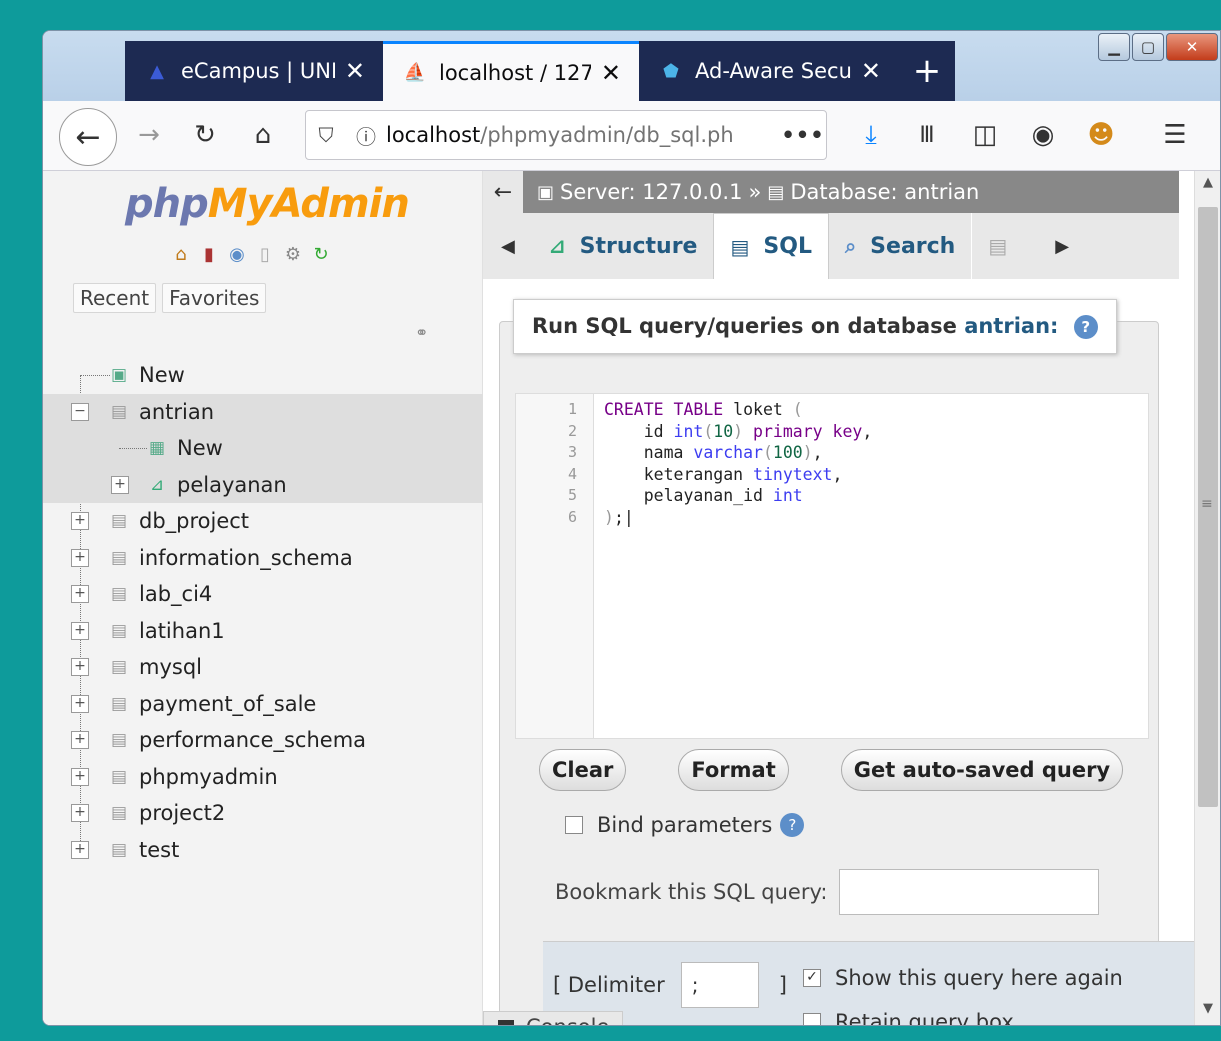  Describe the element at coordinates (88, 137) in the screenshot. I see `back-button: ←` at that location.